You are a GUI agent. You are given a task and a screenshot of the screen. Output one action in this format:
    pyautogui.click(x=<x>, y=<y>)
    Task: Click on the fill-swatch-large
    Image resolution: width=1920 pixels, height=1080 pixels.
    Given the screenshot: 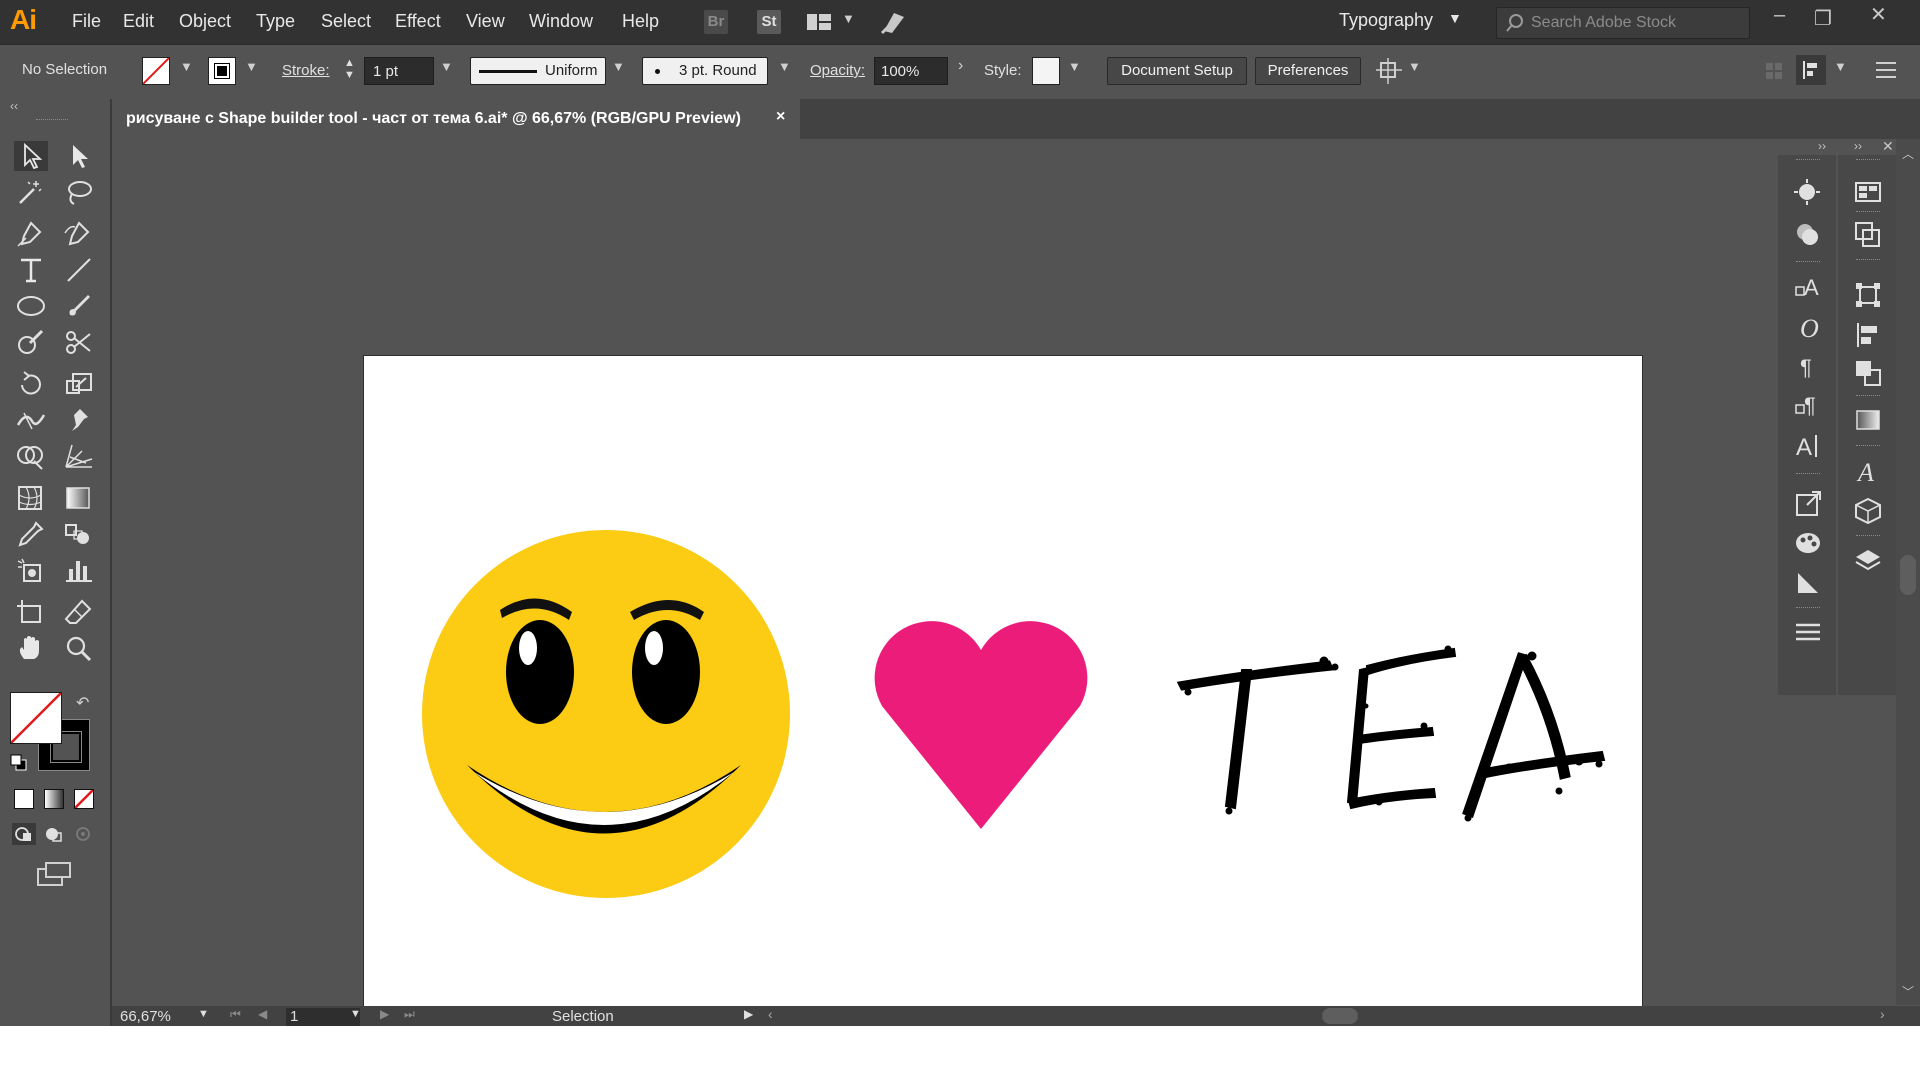 What is the action you would take?
    pyautogui.click(x=36, y=718)
    